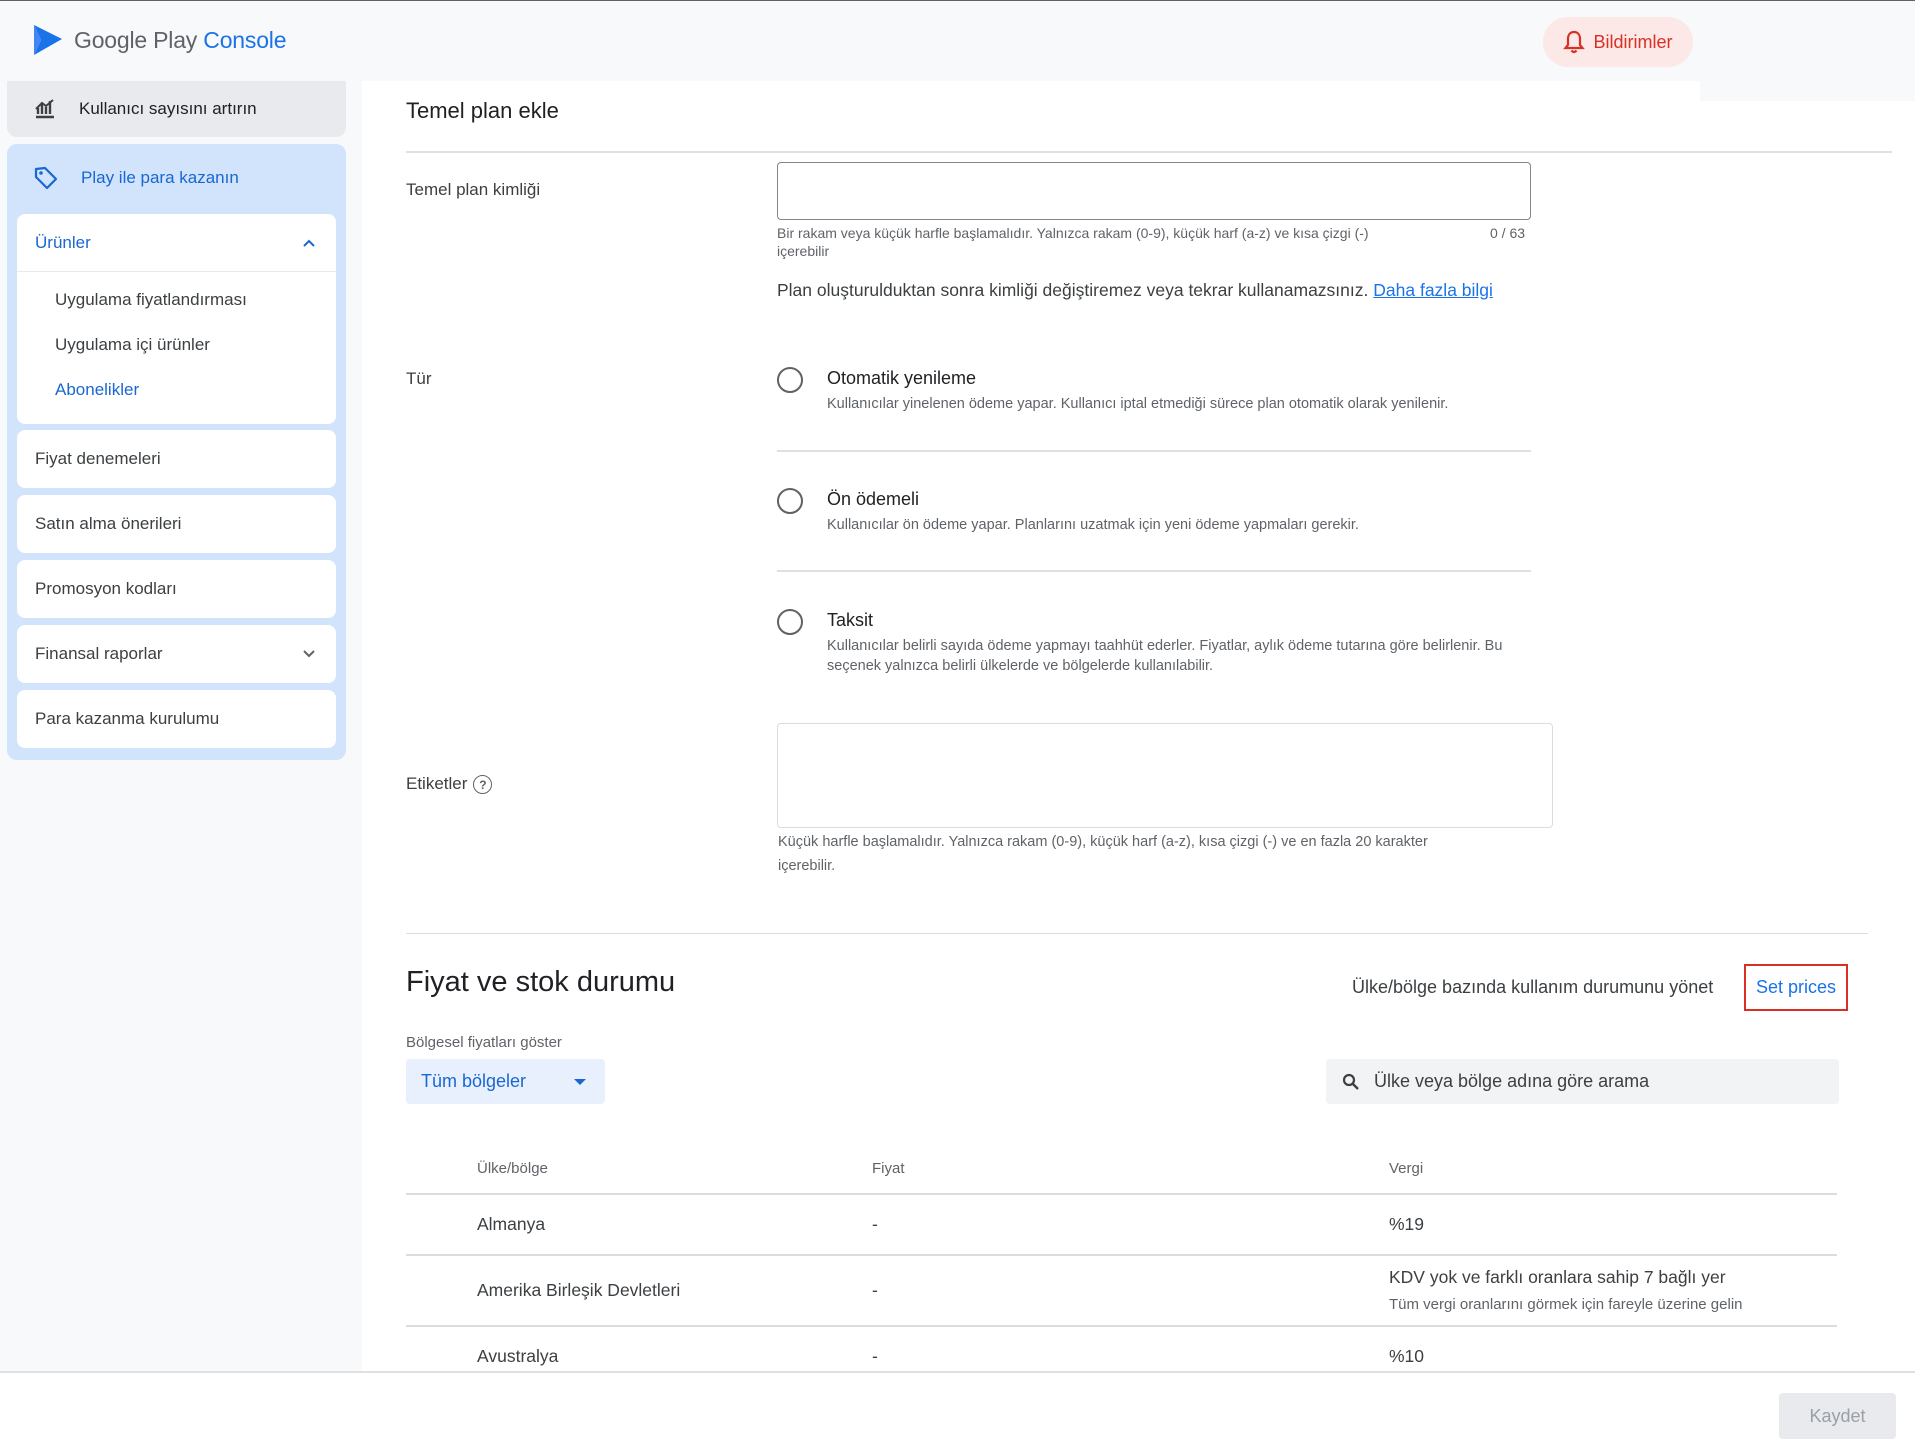 The height and width of the screenshot is (1455, 1915). Describe the element at coordinates (309, 654) in the screenshot. I see `chevron-down-icon` at that location.